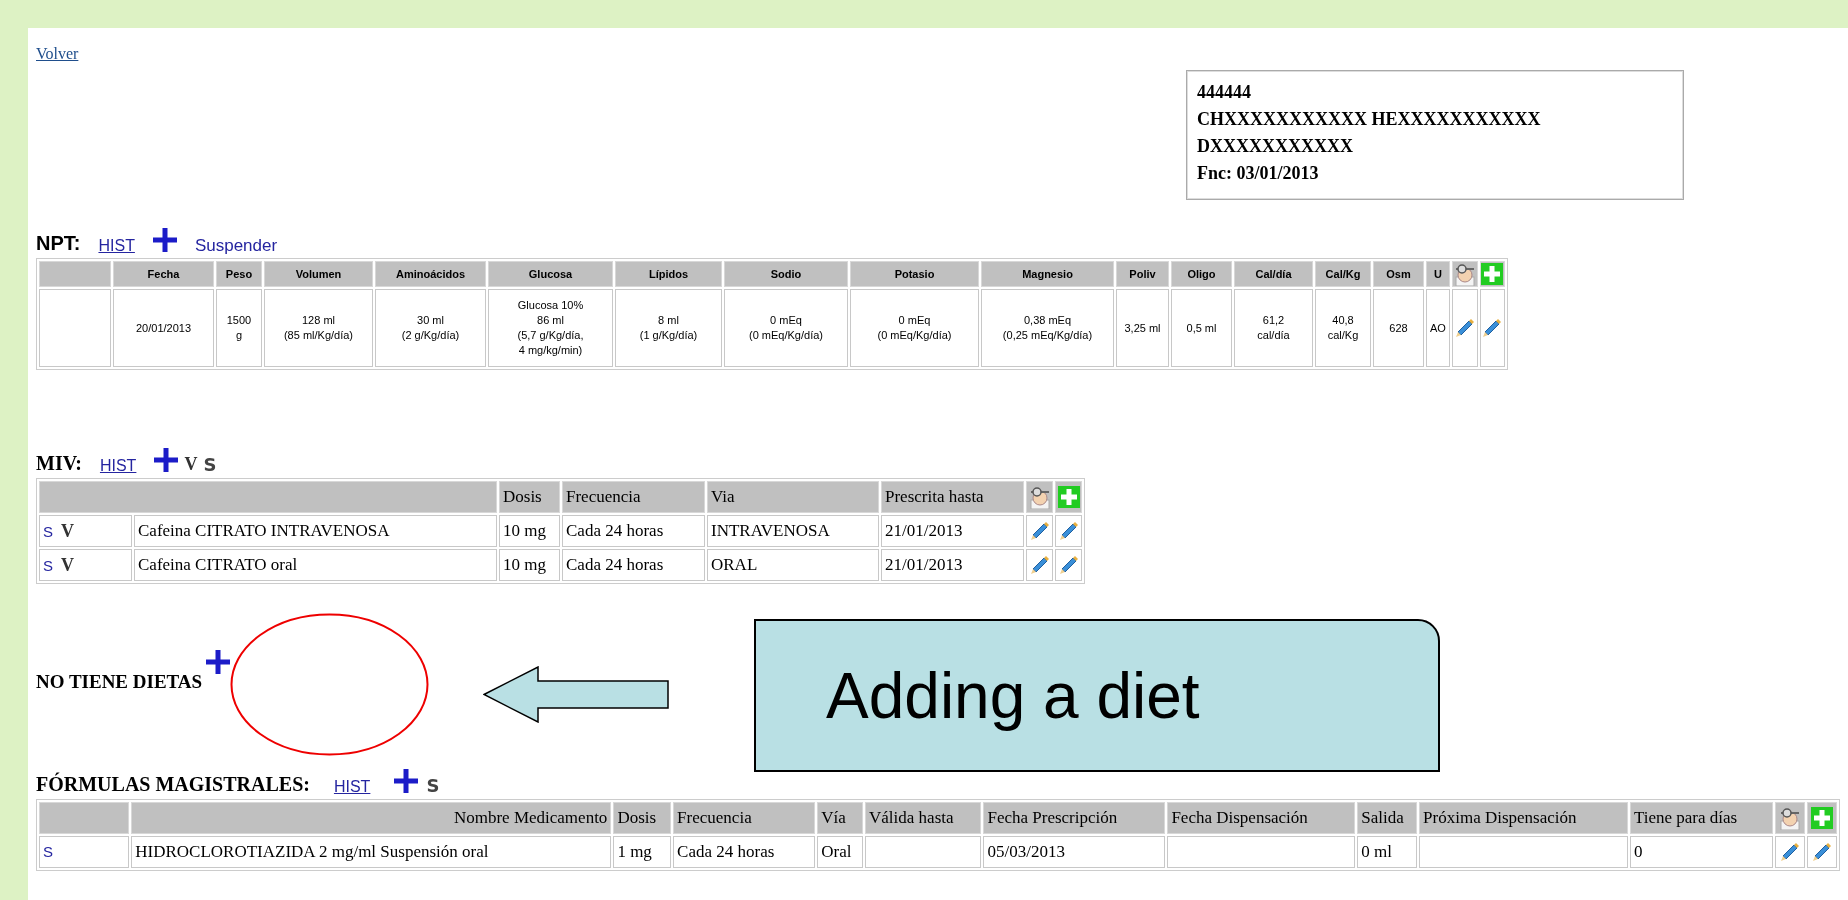 The image size is (1848, 900). What do you see at coordinates (1398, 328) in the screenshot?
I see `table-cell: 628` at bounding box center [1398, 328].